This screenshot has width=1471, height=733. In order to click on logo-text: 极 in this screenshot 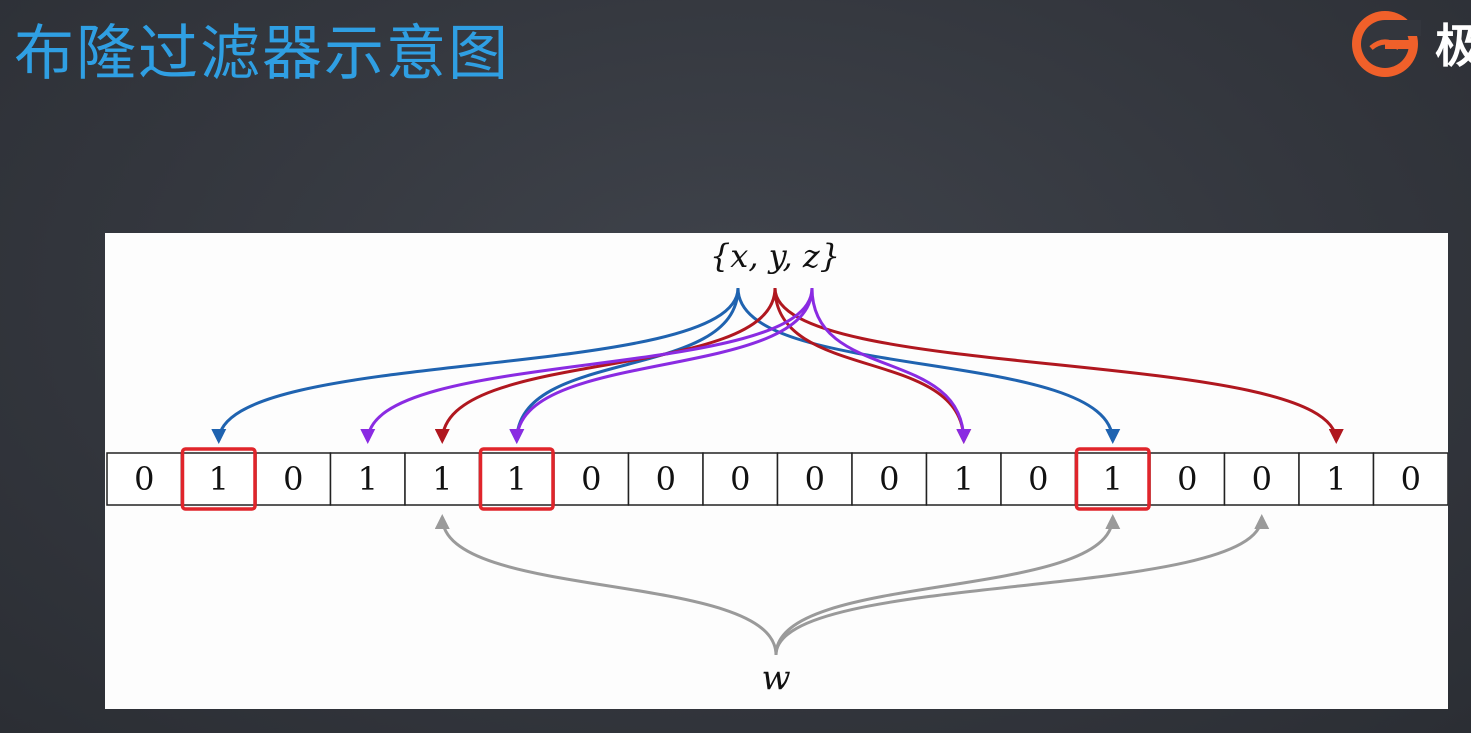, I will do `click(1453, 46)`.